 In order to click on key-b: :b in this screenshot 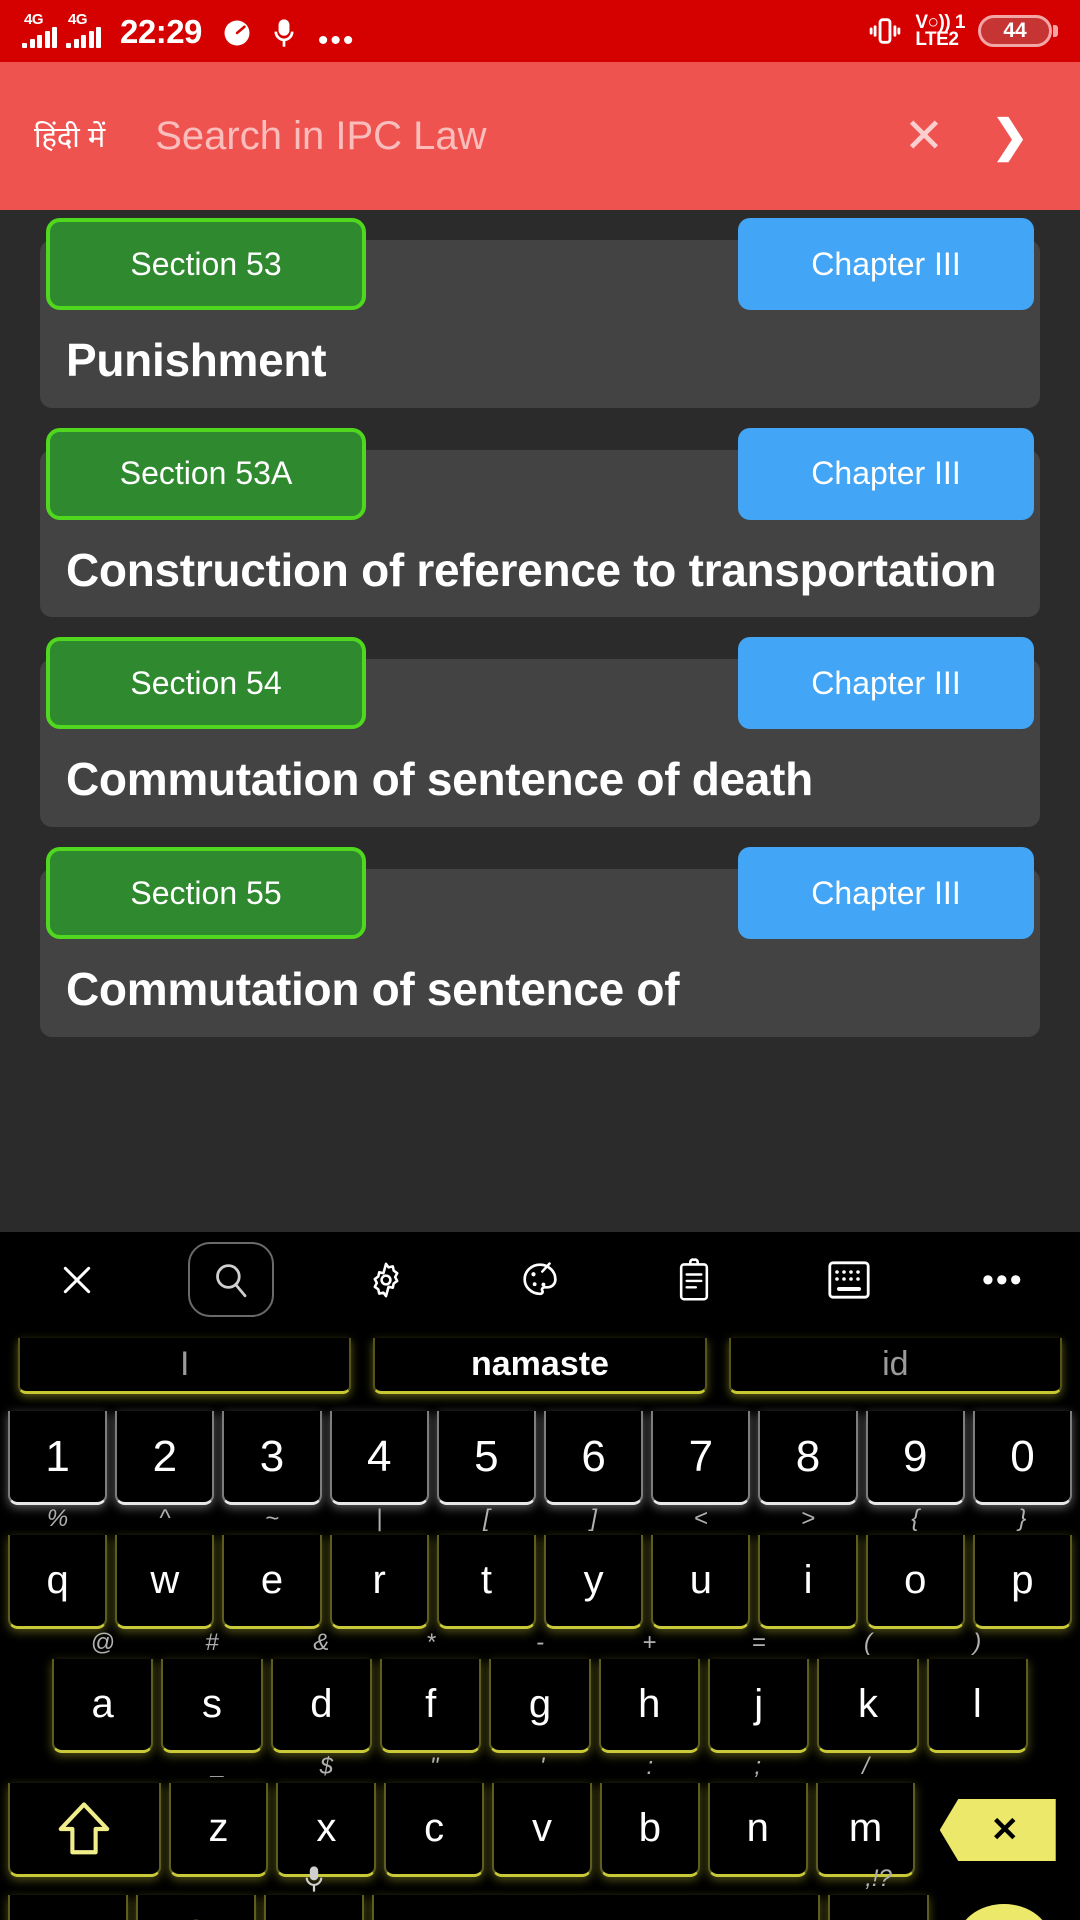, I will do `click(649, 1815)`.